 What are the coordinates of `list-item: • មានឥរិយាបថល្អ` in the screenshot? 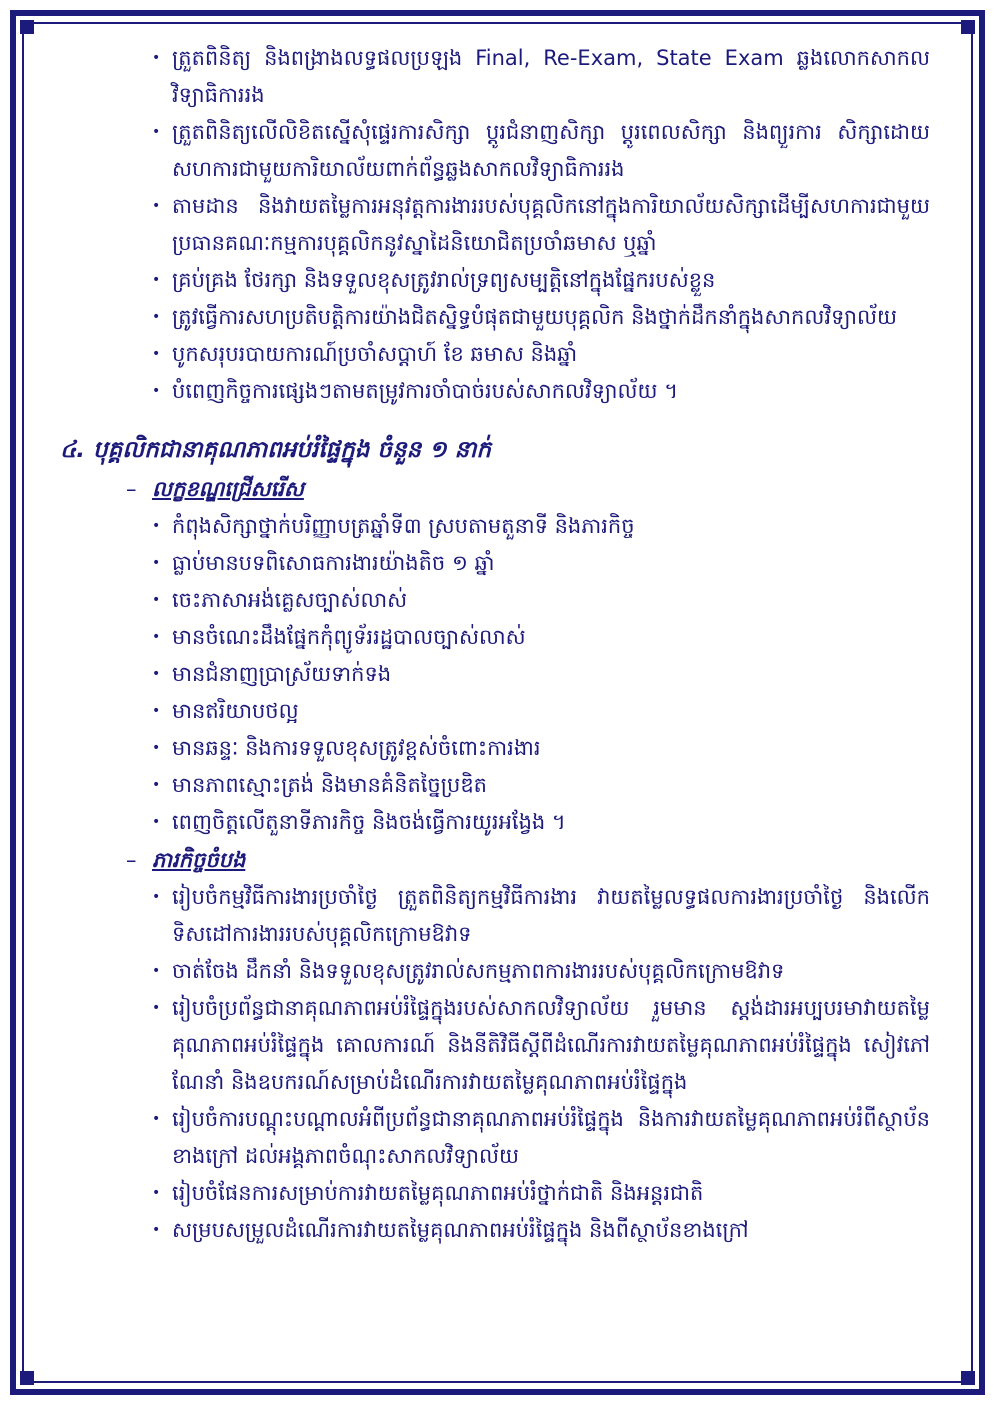 It's located at (541, 711).